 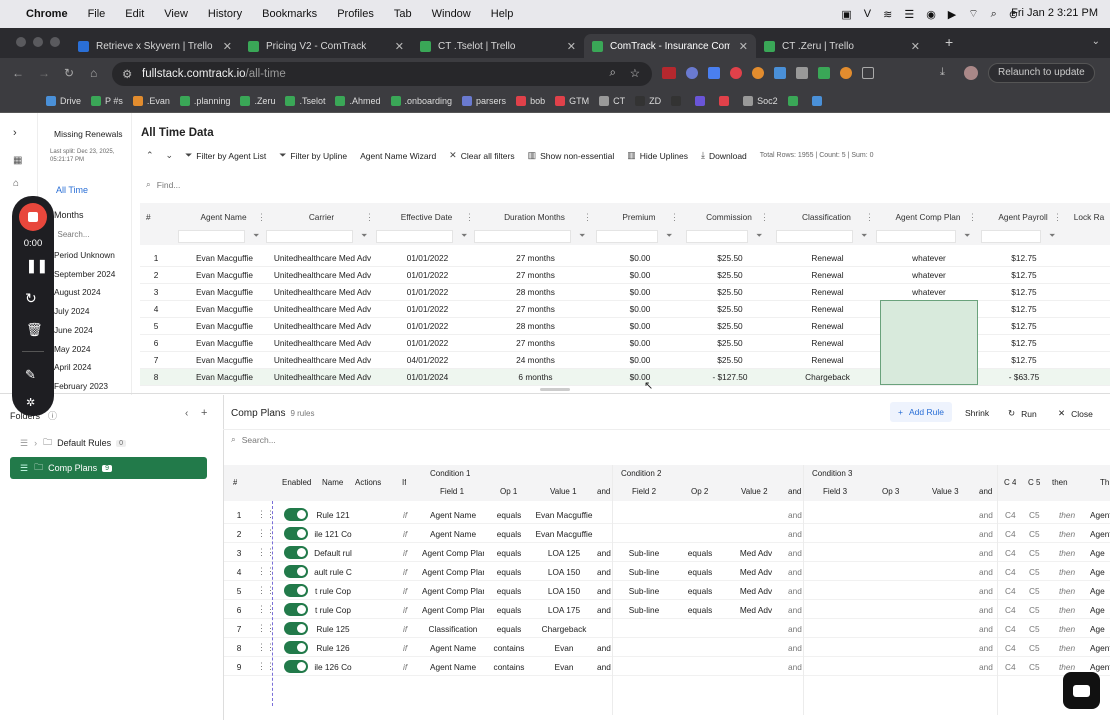 I want to click on bookmark-item: CT, so click(x=612, y=100).